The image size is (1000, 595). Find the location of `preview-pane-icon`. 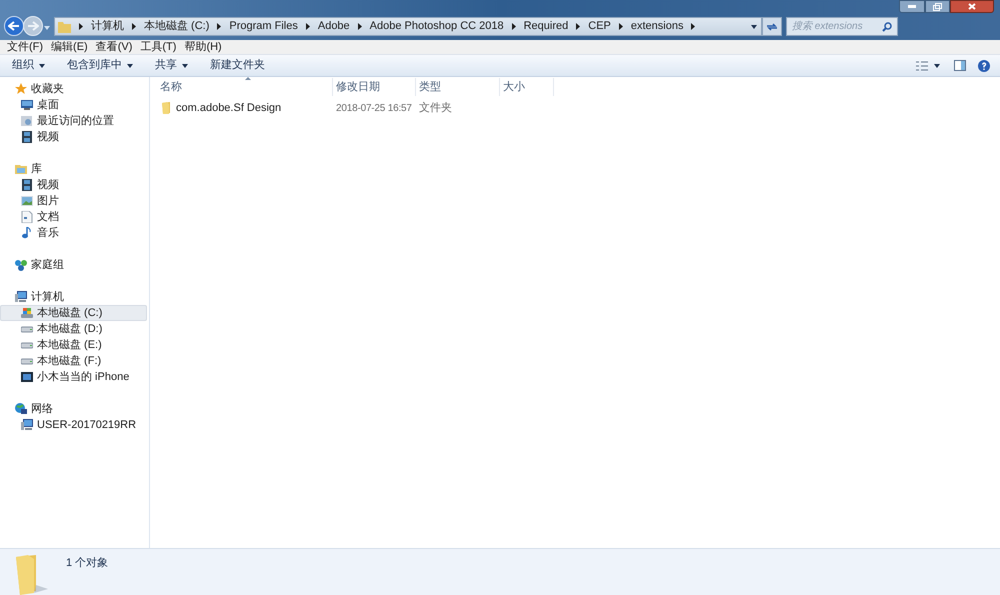

preview-pane-icon is located at coordinates (960, 65).